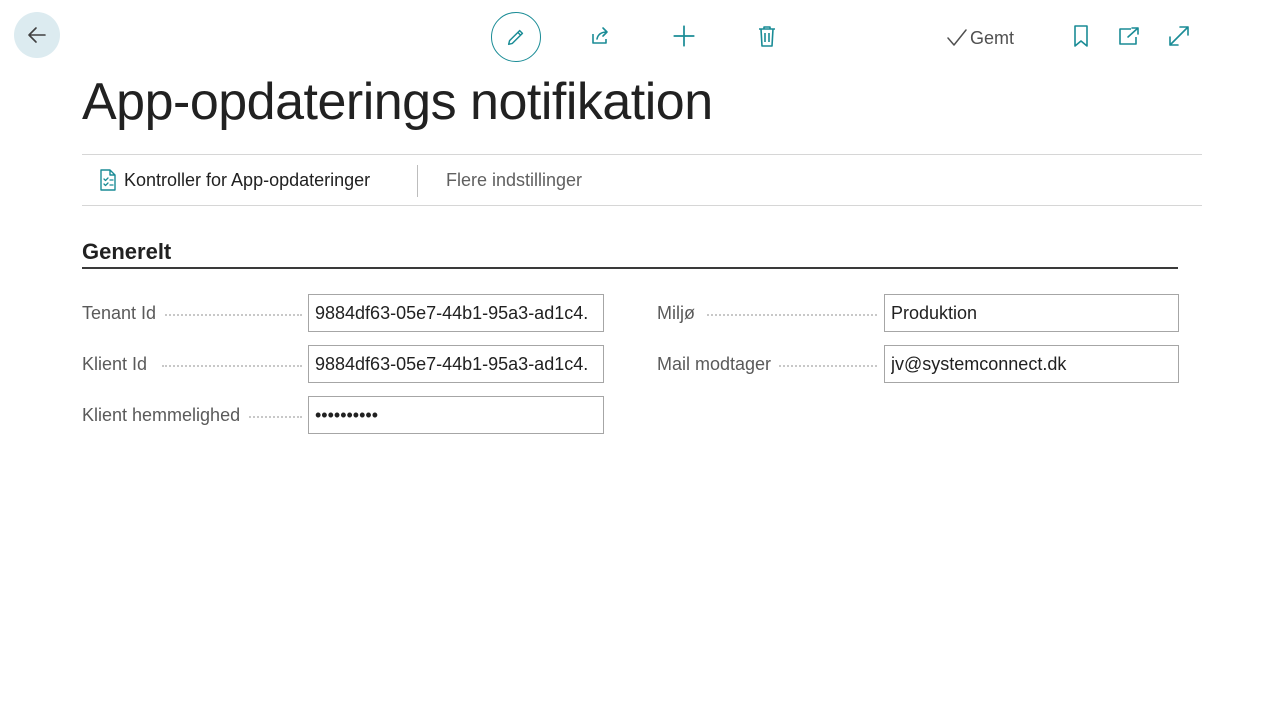 Image resolution: width=1280 pixels, height=720 pixels. I want to click on bookmark-button, so click(1081, 36).